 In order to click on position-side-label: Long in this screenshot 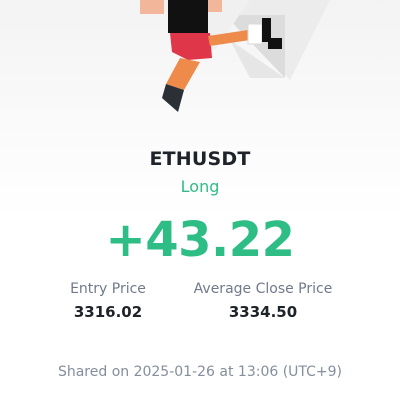, I will do `click(200, 186)`.